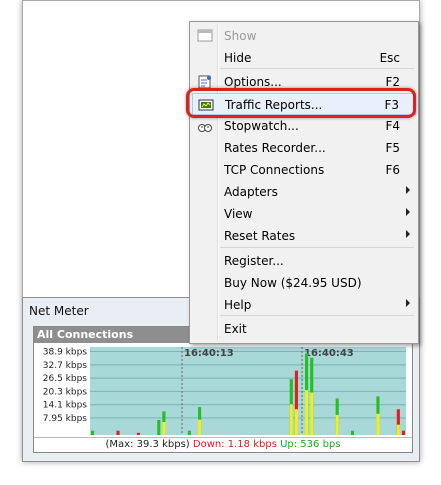 This screenshot has width=441, height=485. Describe the element at coordinates (205, 36) in the screenshot. I see `window-icon` at that location.